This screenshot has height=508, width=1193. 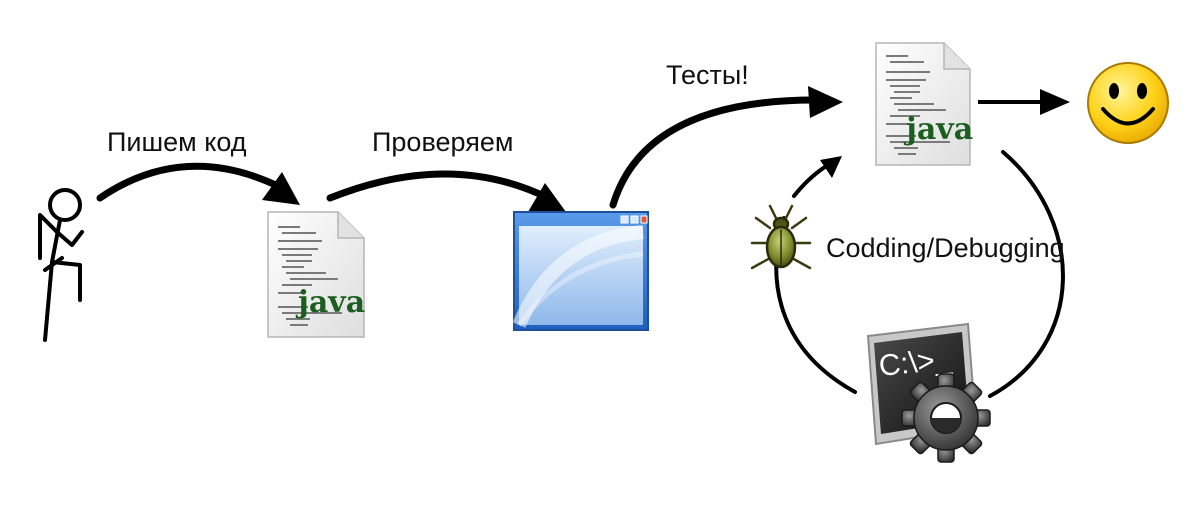 What do you see at coordinates (198, 183) in the screenshot?
I see `arrow-write-code` at bounding box center [198, 183].